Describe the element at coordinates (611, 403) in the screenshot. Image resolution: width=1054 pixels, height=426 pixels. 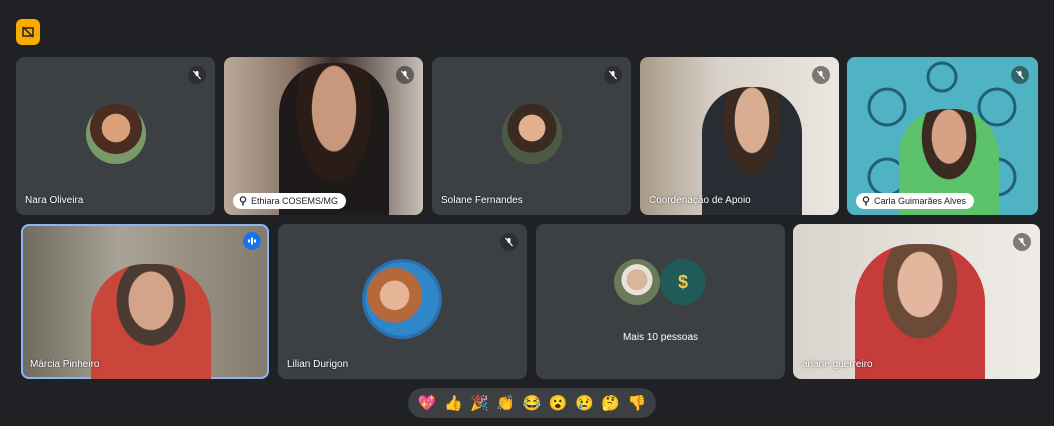
I see `reaction-thinking: 🤔` at that location.